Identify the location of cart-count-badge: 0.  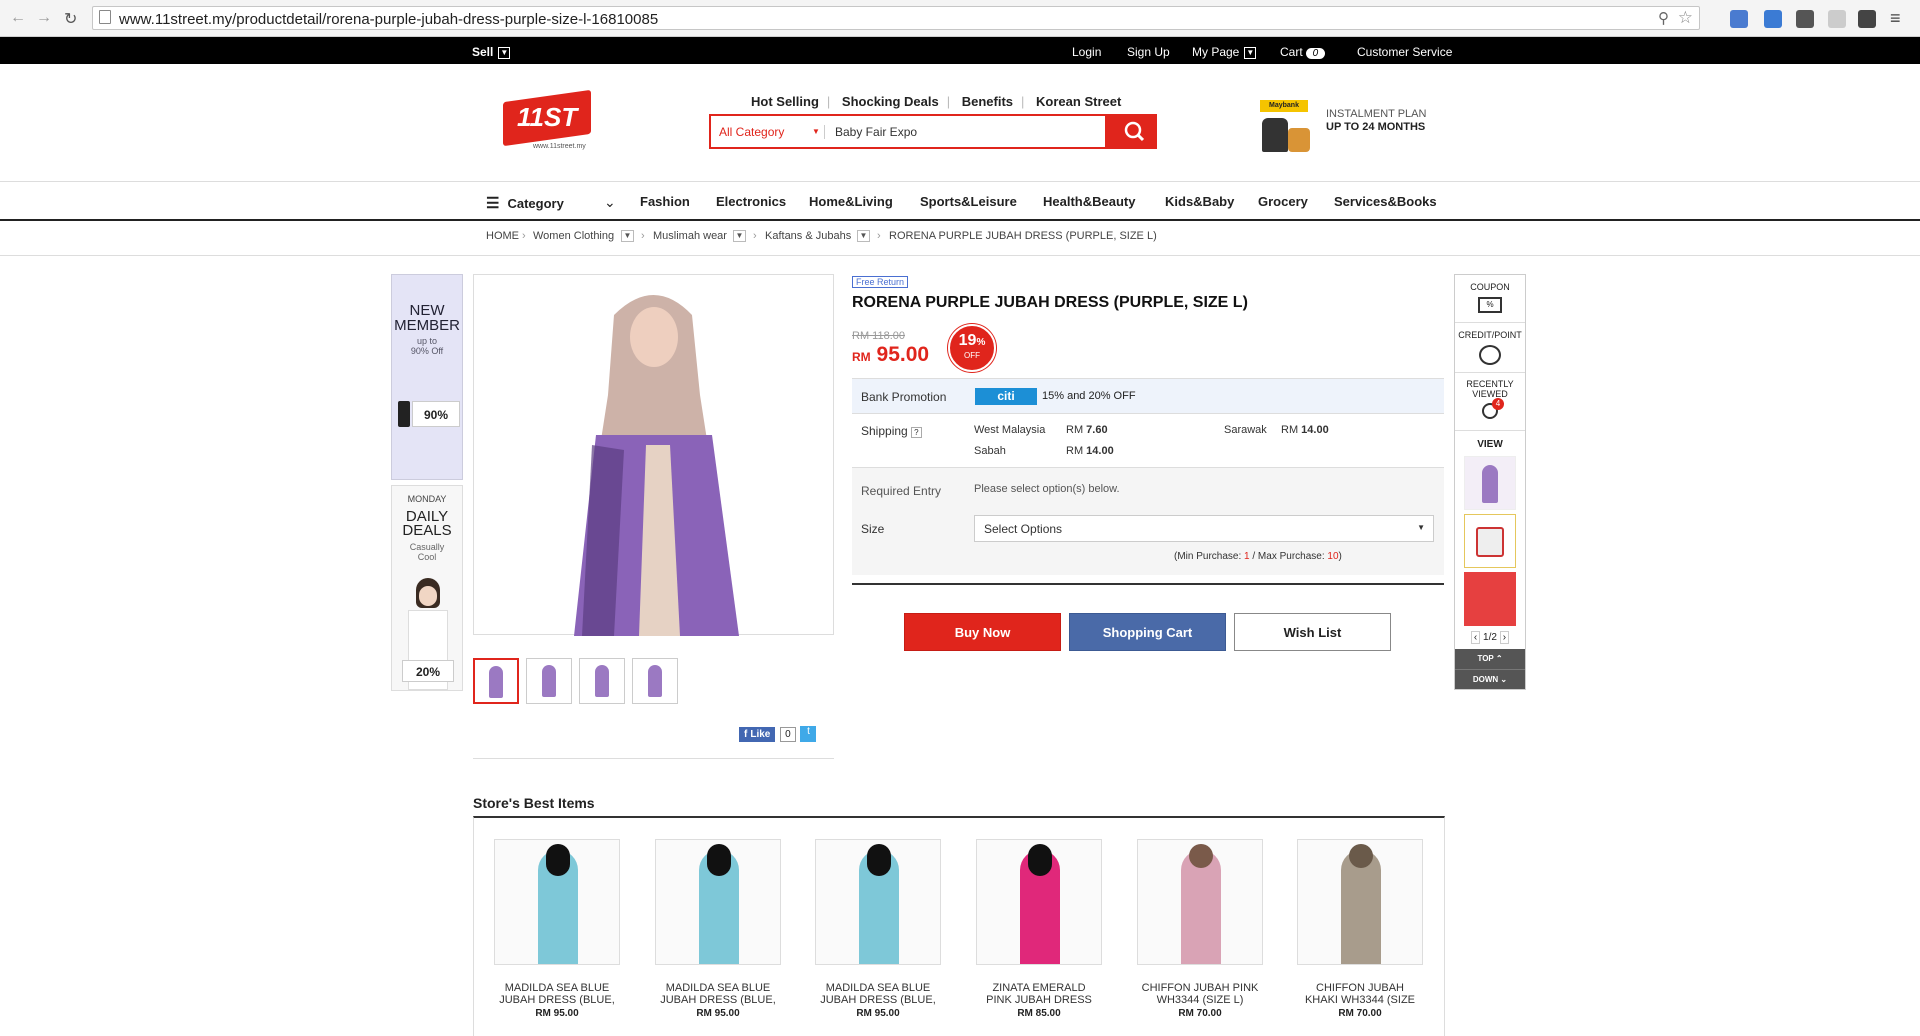
(1315, 53).